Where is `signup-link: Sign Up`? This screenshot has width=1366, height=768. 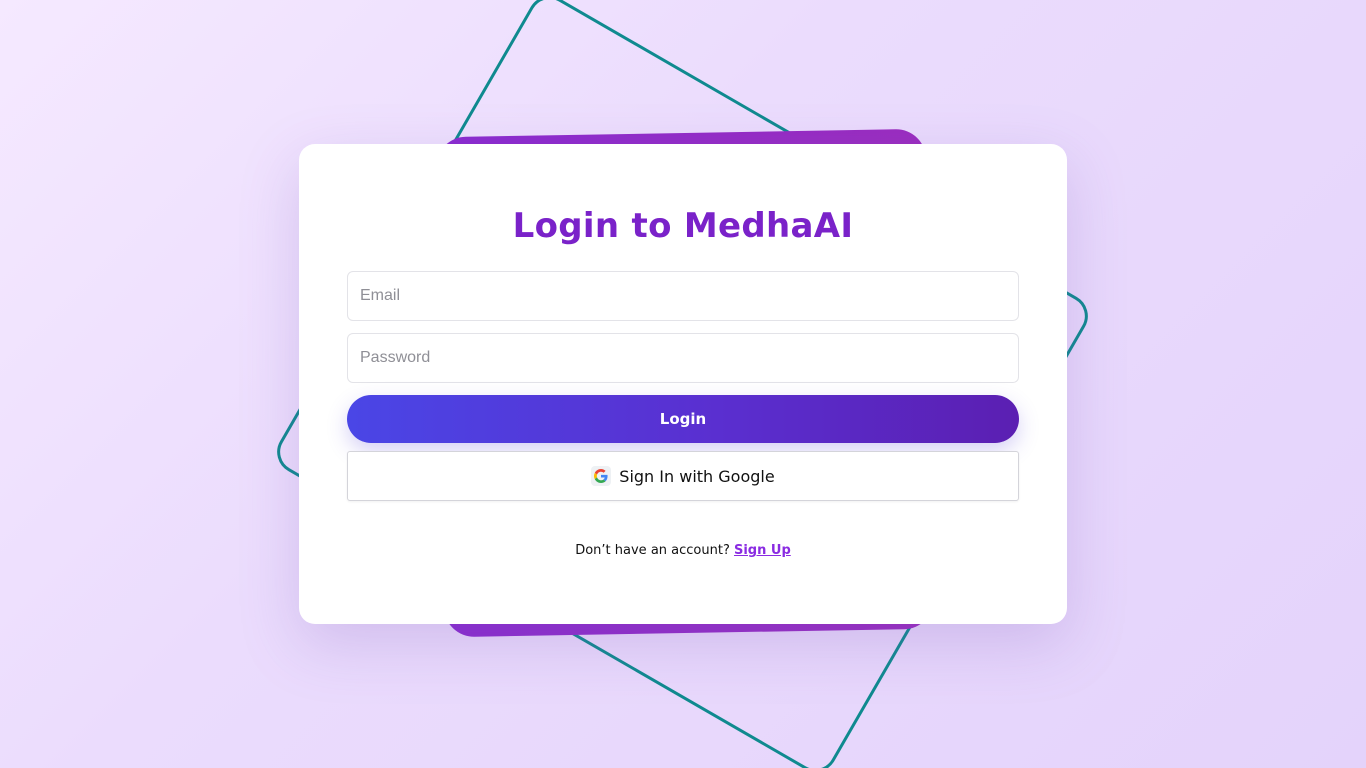
signup-link: Sign Up is located at coordinates (762, 550).